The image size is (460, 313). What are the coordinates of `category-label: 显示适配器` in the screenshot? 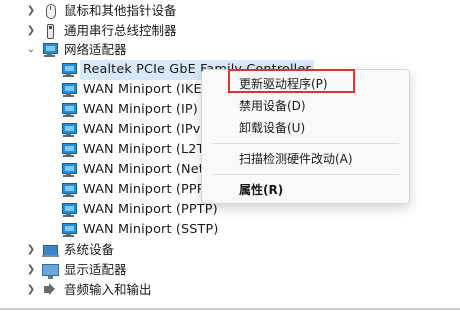 It's located at (95, 269).